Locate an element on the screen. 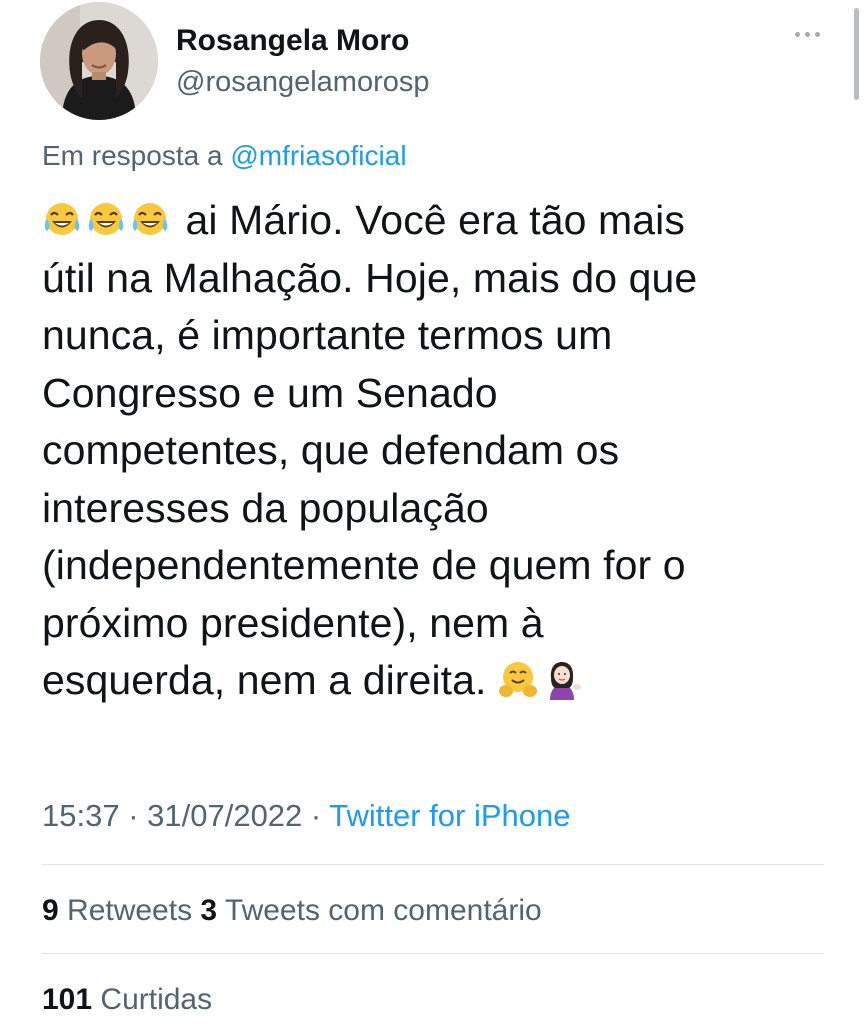 Image resolution: width=865 pixels, height=1024 pixels. tweet-line: (independentemente de quem for o is located at coordinates (364, 565).